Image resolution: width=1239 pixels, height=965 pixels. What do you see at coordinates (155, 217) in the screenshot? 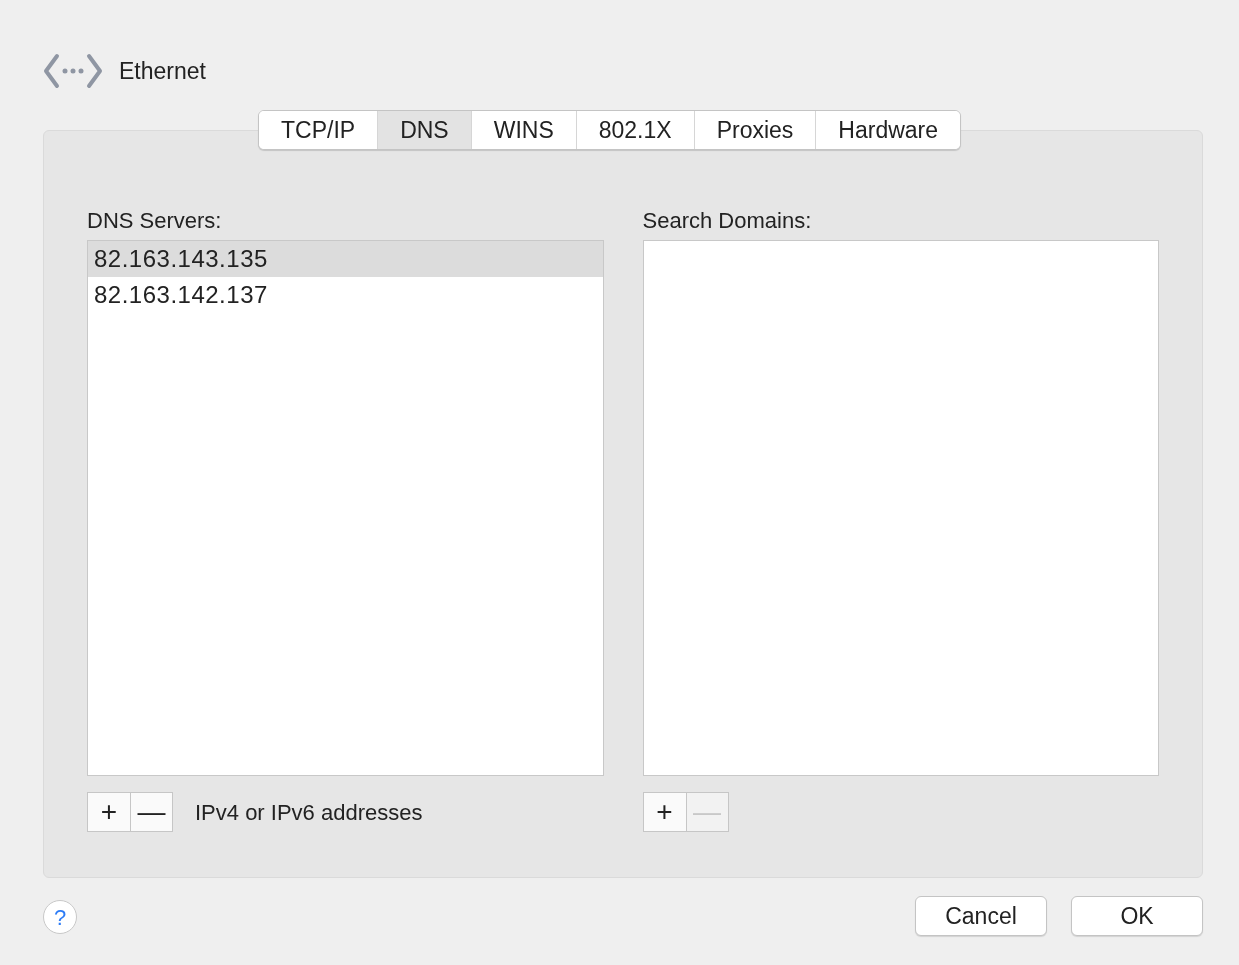
I see `list-label: DNS Servers:` at bounding box center [155, 217].